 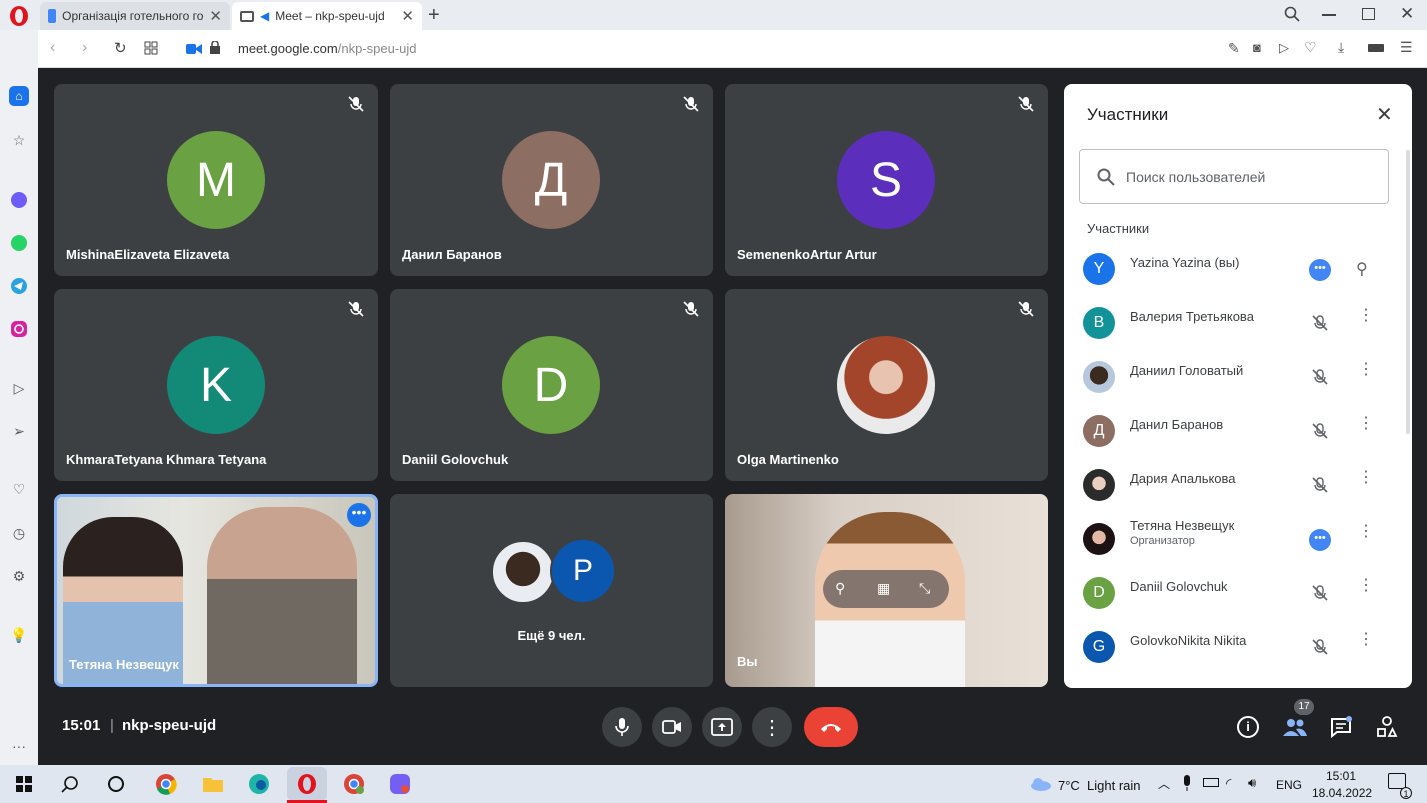 What do you see at coordinates (259, 784) in the screenshot?
I see `edge-icon` at bounding box center [259, 784].